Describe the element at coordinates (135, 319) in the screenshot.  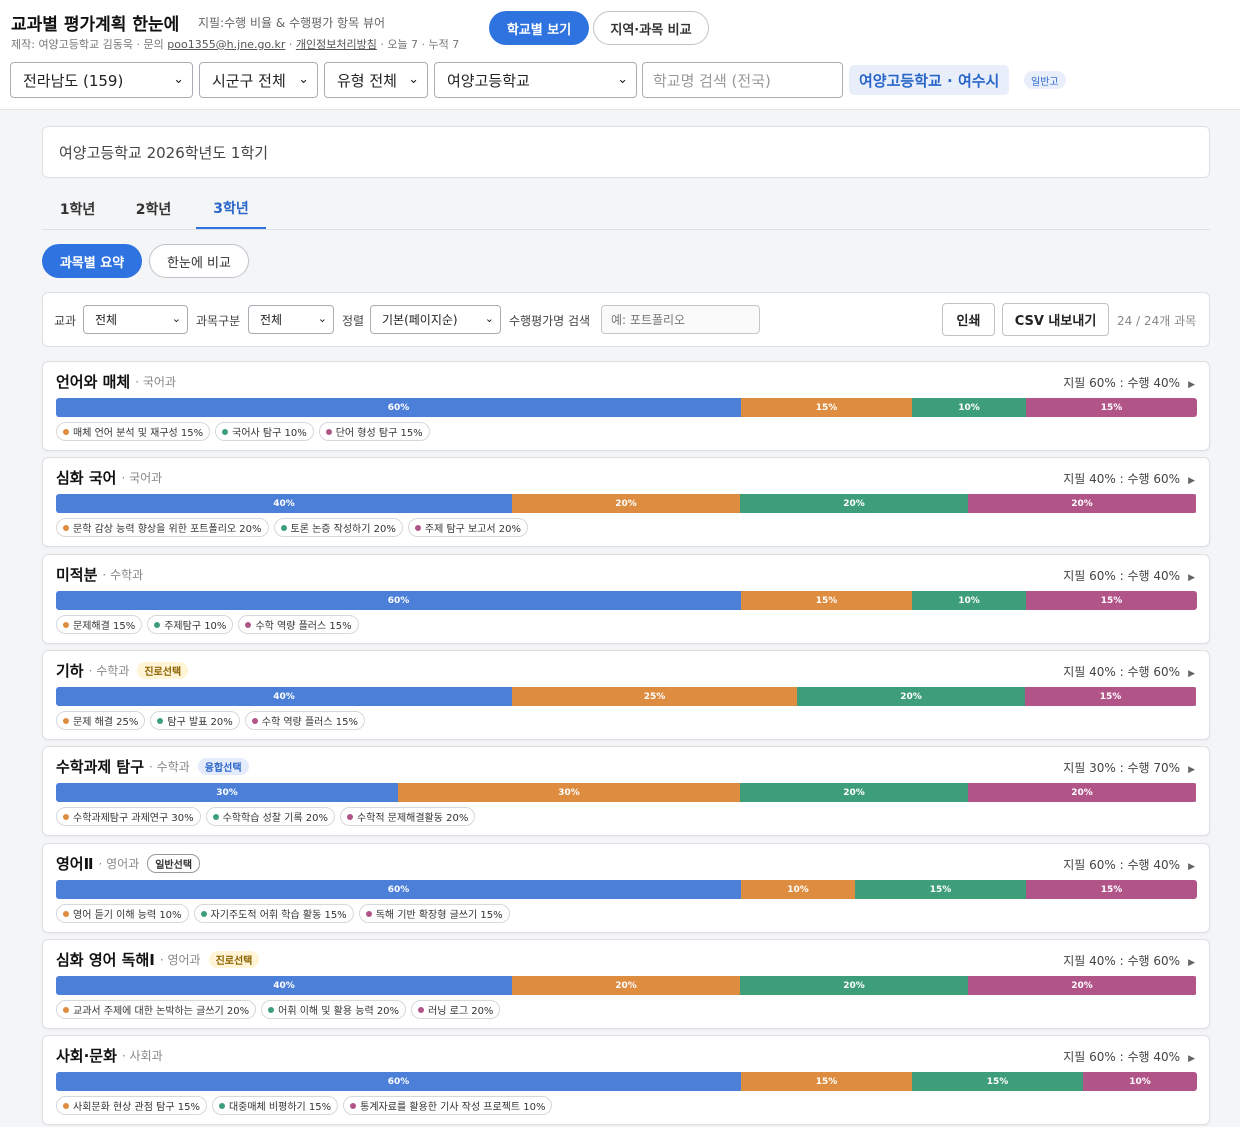
I see `subject-filter-select: 전체 ⌄` at that location.